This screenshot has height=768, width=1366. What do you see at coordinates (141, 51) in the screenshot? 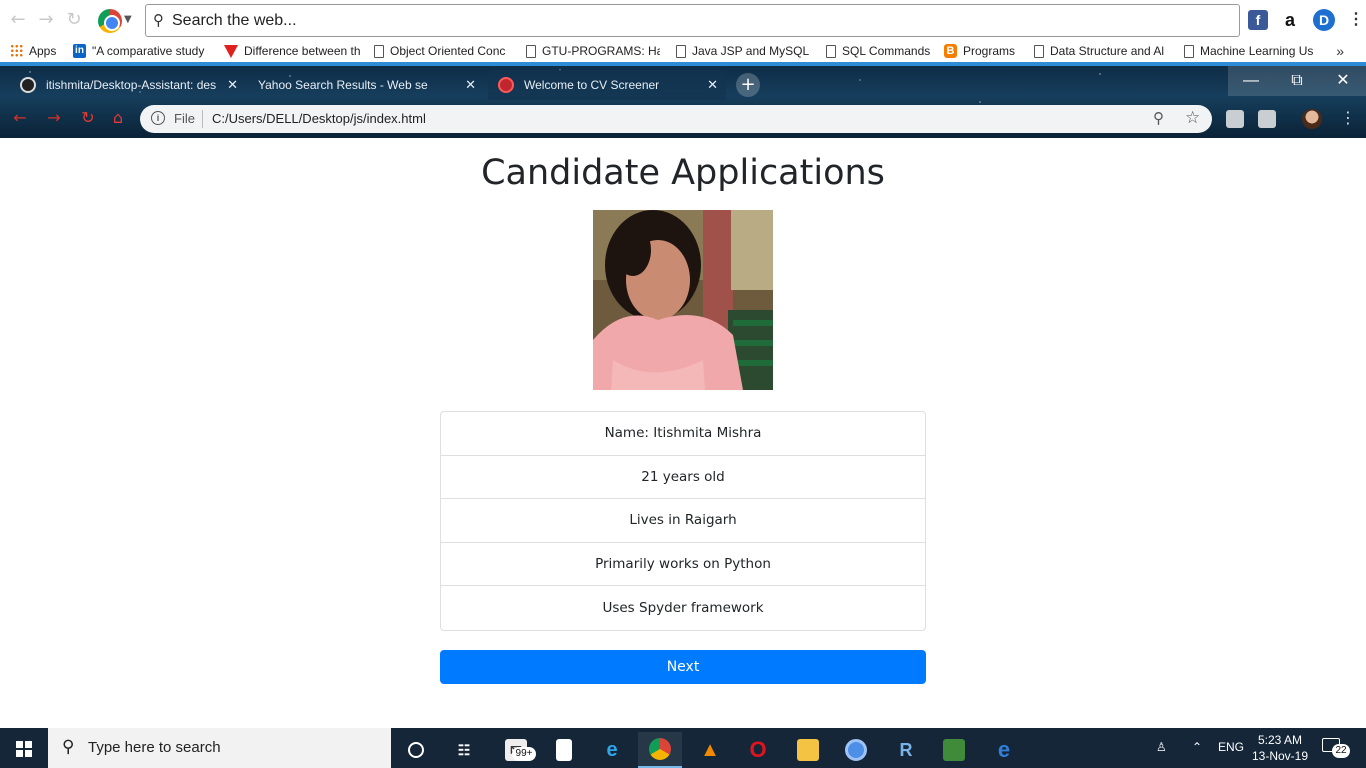
I see `bookmark-item: in "A comparative study` at bounding box center [141, 51].